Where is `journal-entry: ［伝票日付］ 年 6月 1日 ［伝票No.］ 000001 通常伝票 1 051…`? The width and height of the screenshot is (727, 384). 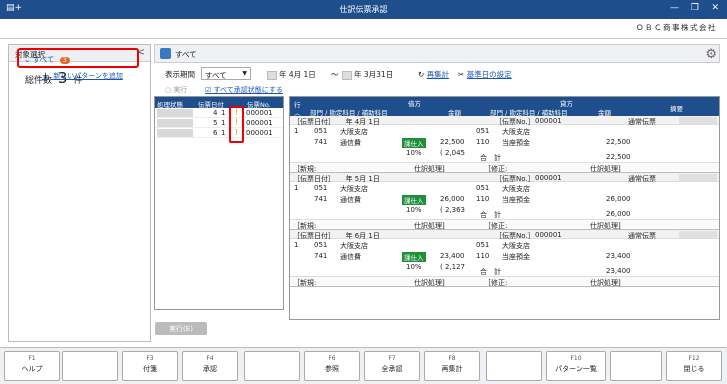
journal-entry: ［伝票日付］ 年 6月 1日 ［伝票No.］ 000001 通常伝票 1 051… is located at coordinates (504, 258).